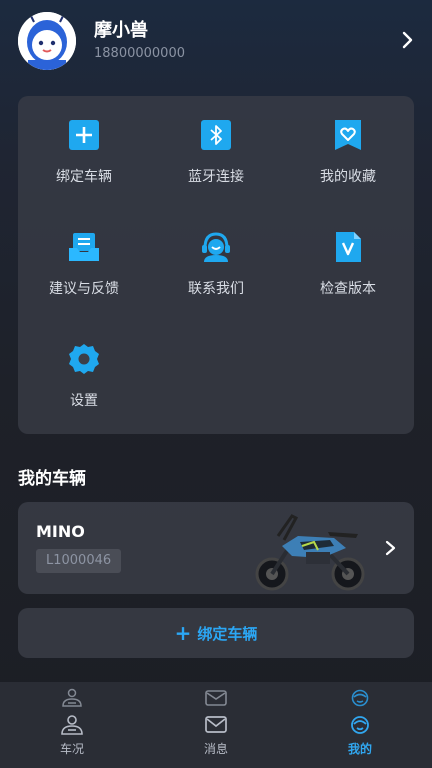 The height and width of the screenshot is (768, 432). I want to click on plus-icon, so click(84, 135).